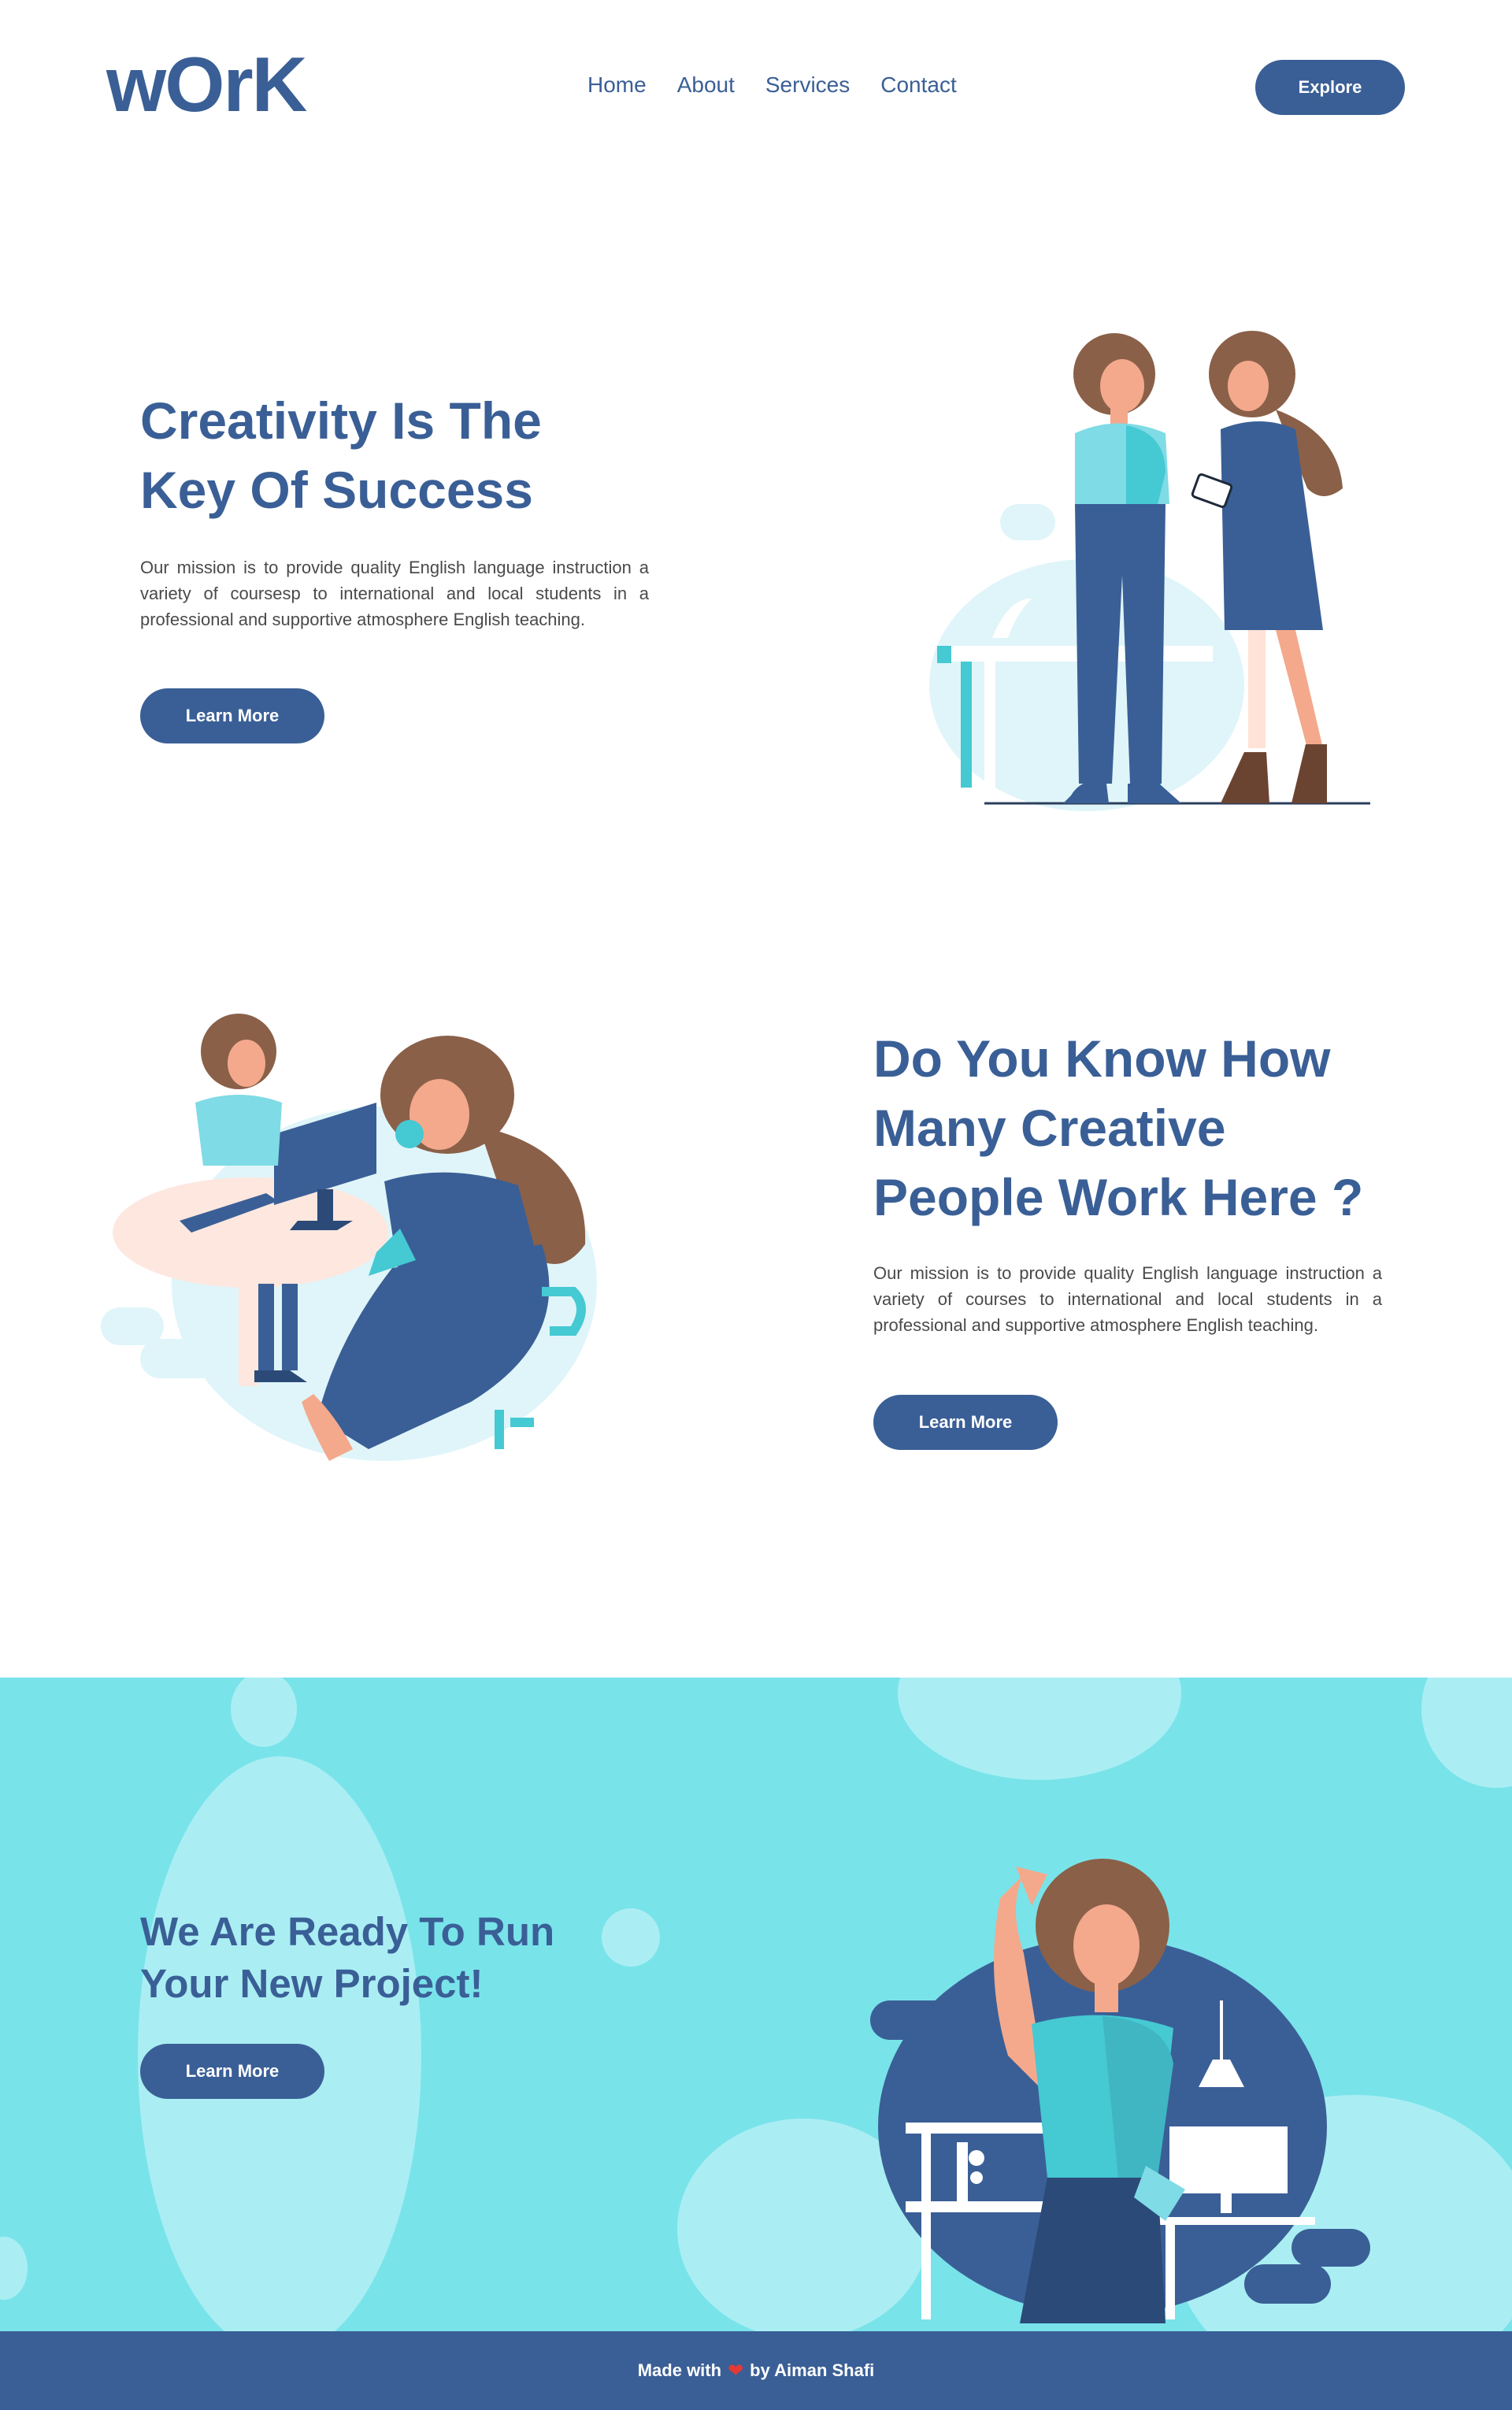 The width and height of the screenshot is (1512, 2410). I want to click on footer-made-with: Made with, so click(679, 2370).